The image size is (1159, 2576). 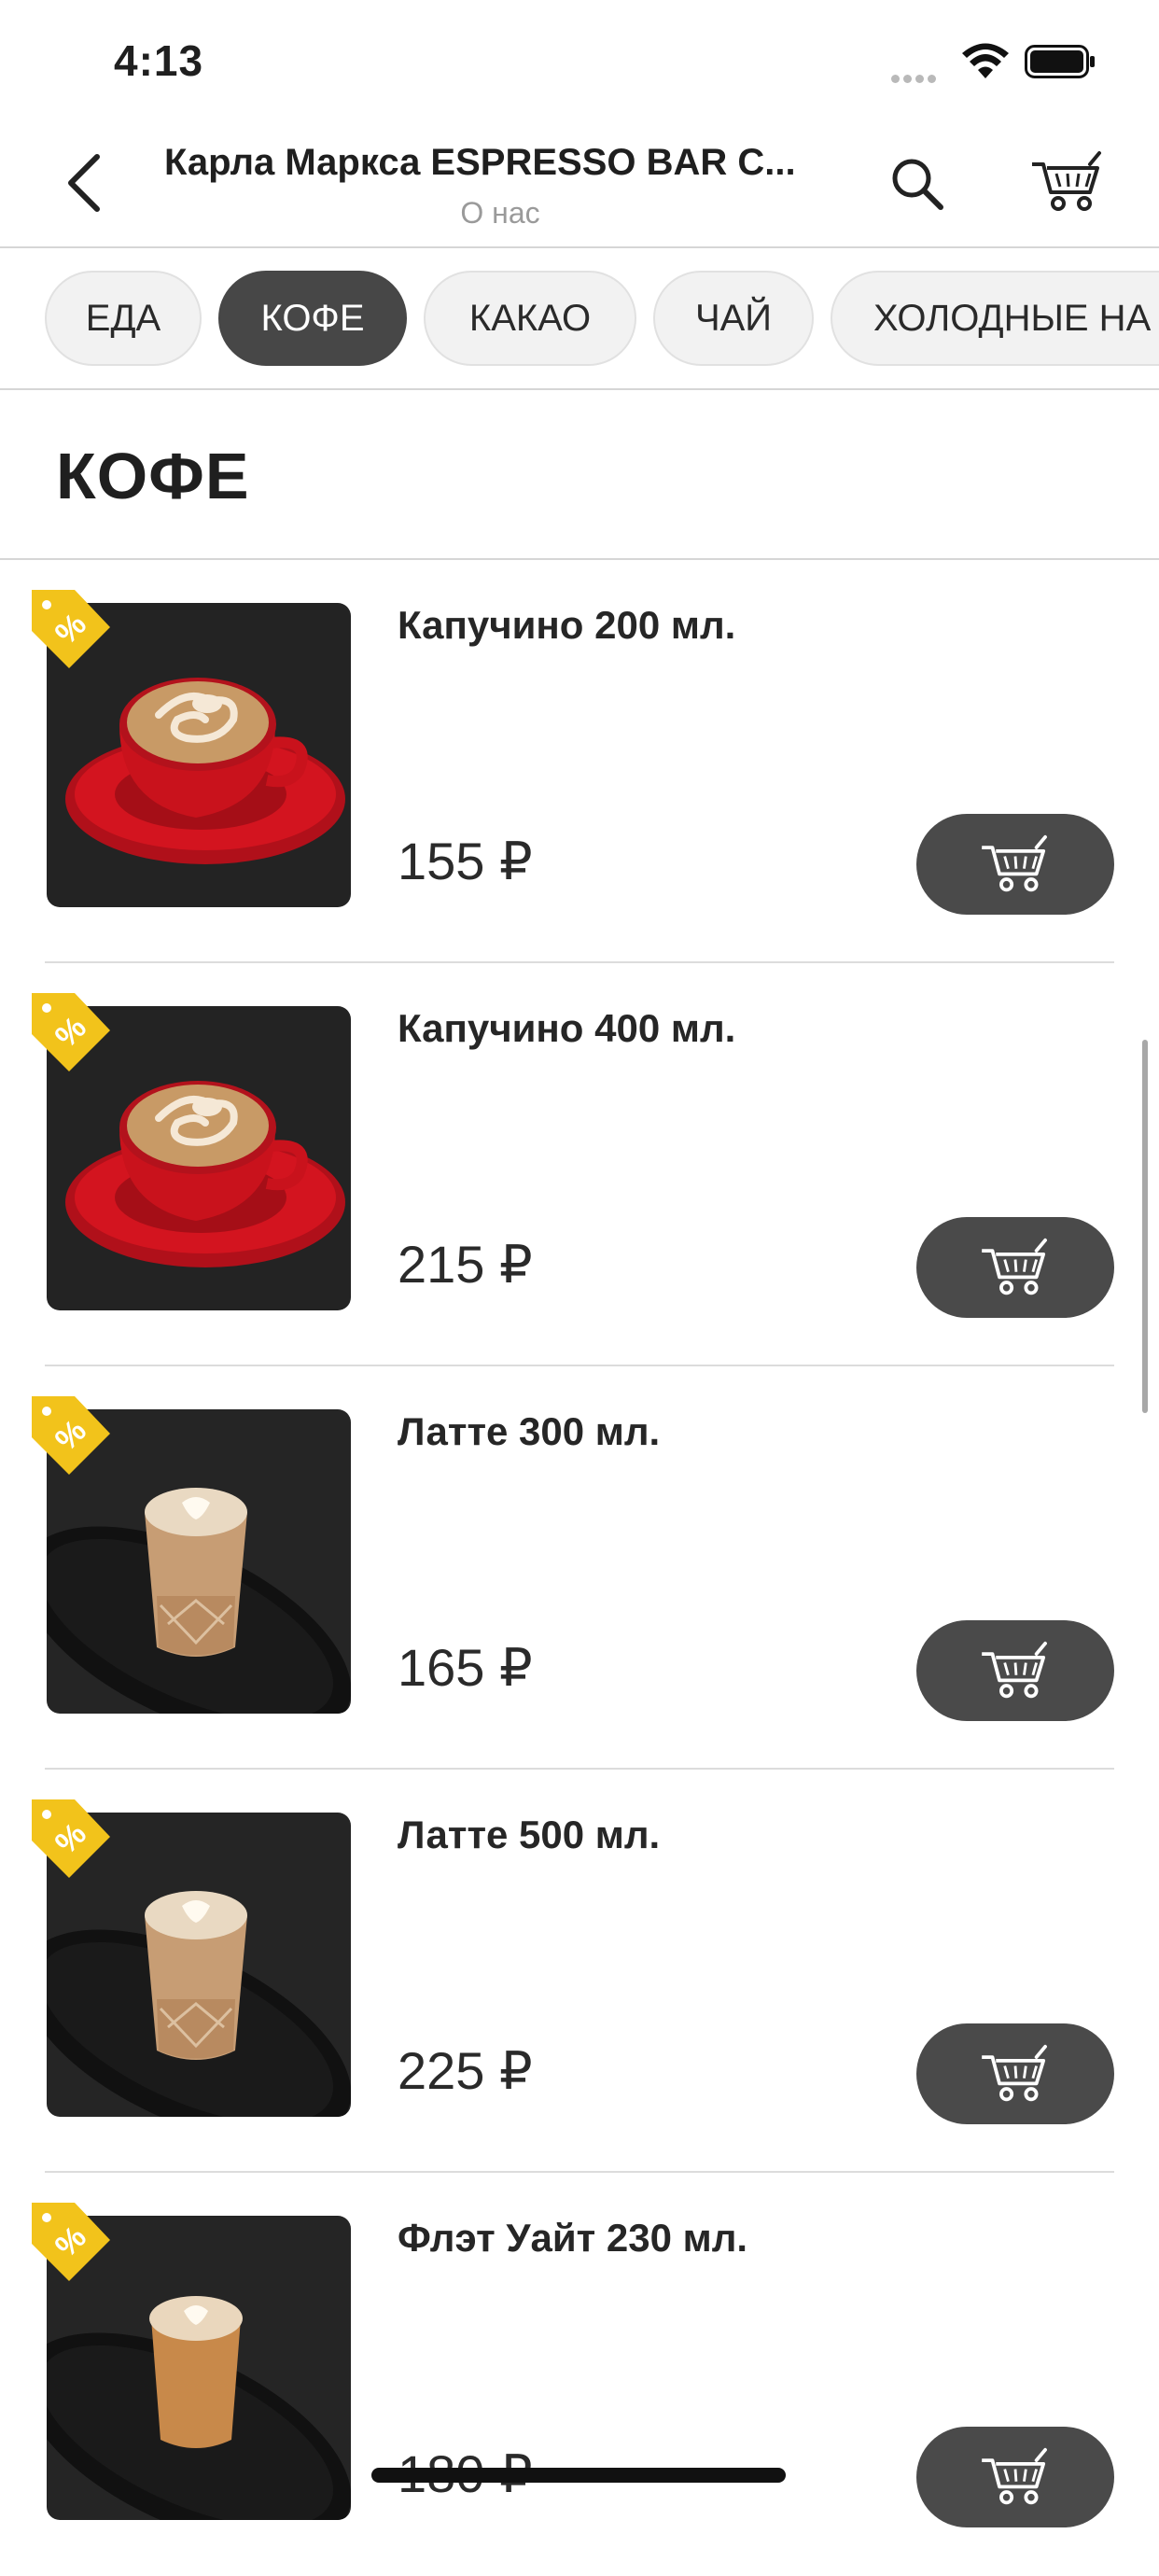 What do you see at coordinates (159, 60) in the screenshot?
I see `status-time: 4:13` at bounding box center [159, 60].